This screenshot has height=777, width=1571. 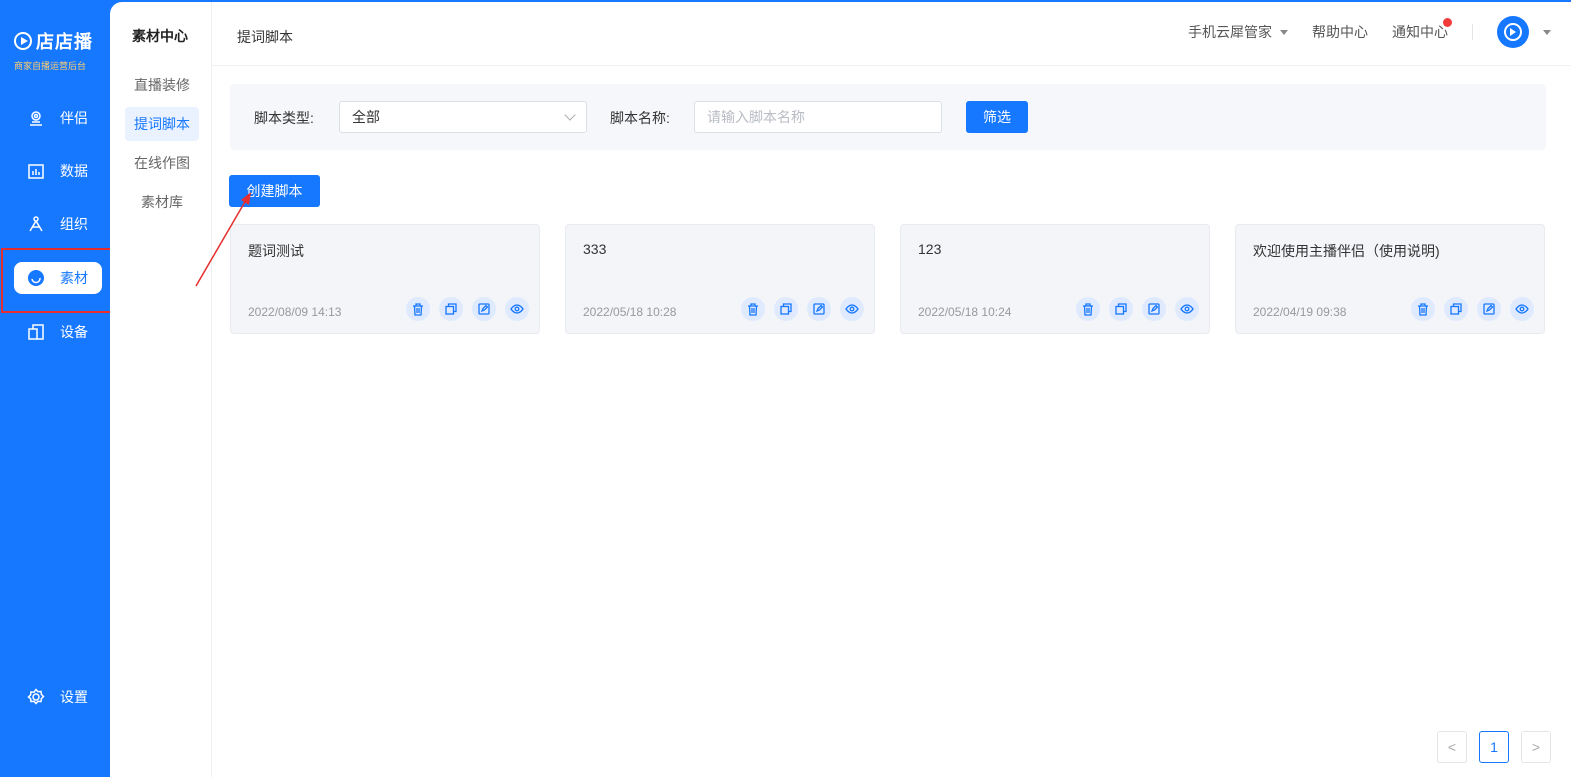 I want to click on pagination: < 1 >, so click(x=1488, y=747).